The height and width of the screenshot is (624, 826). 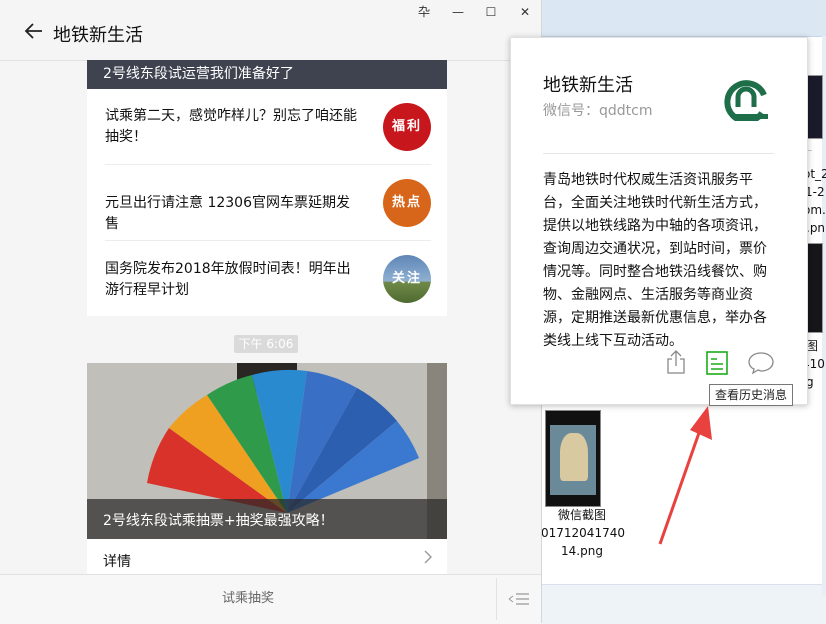 I want to click on article-title: 元旦出行请注意 12306官网车票延期发售, so click(x=227, y=213).